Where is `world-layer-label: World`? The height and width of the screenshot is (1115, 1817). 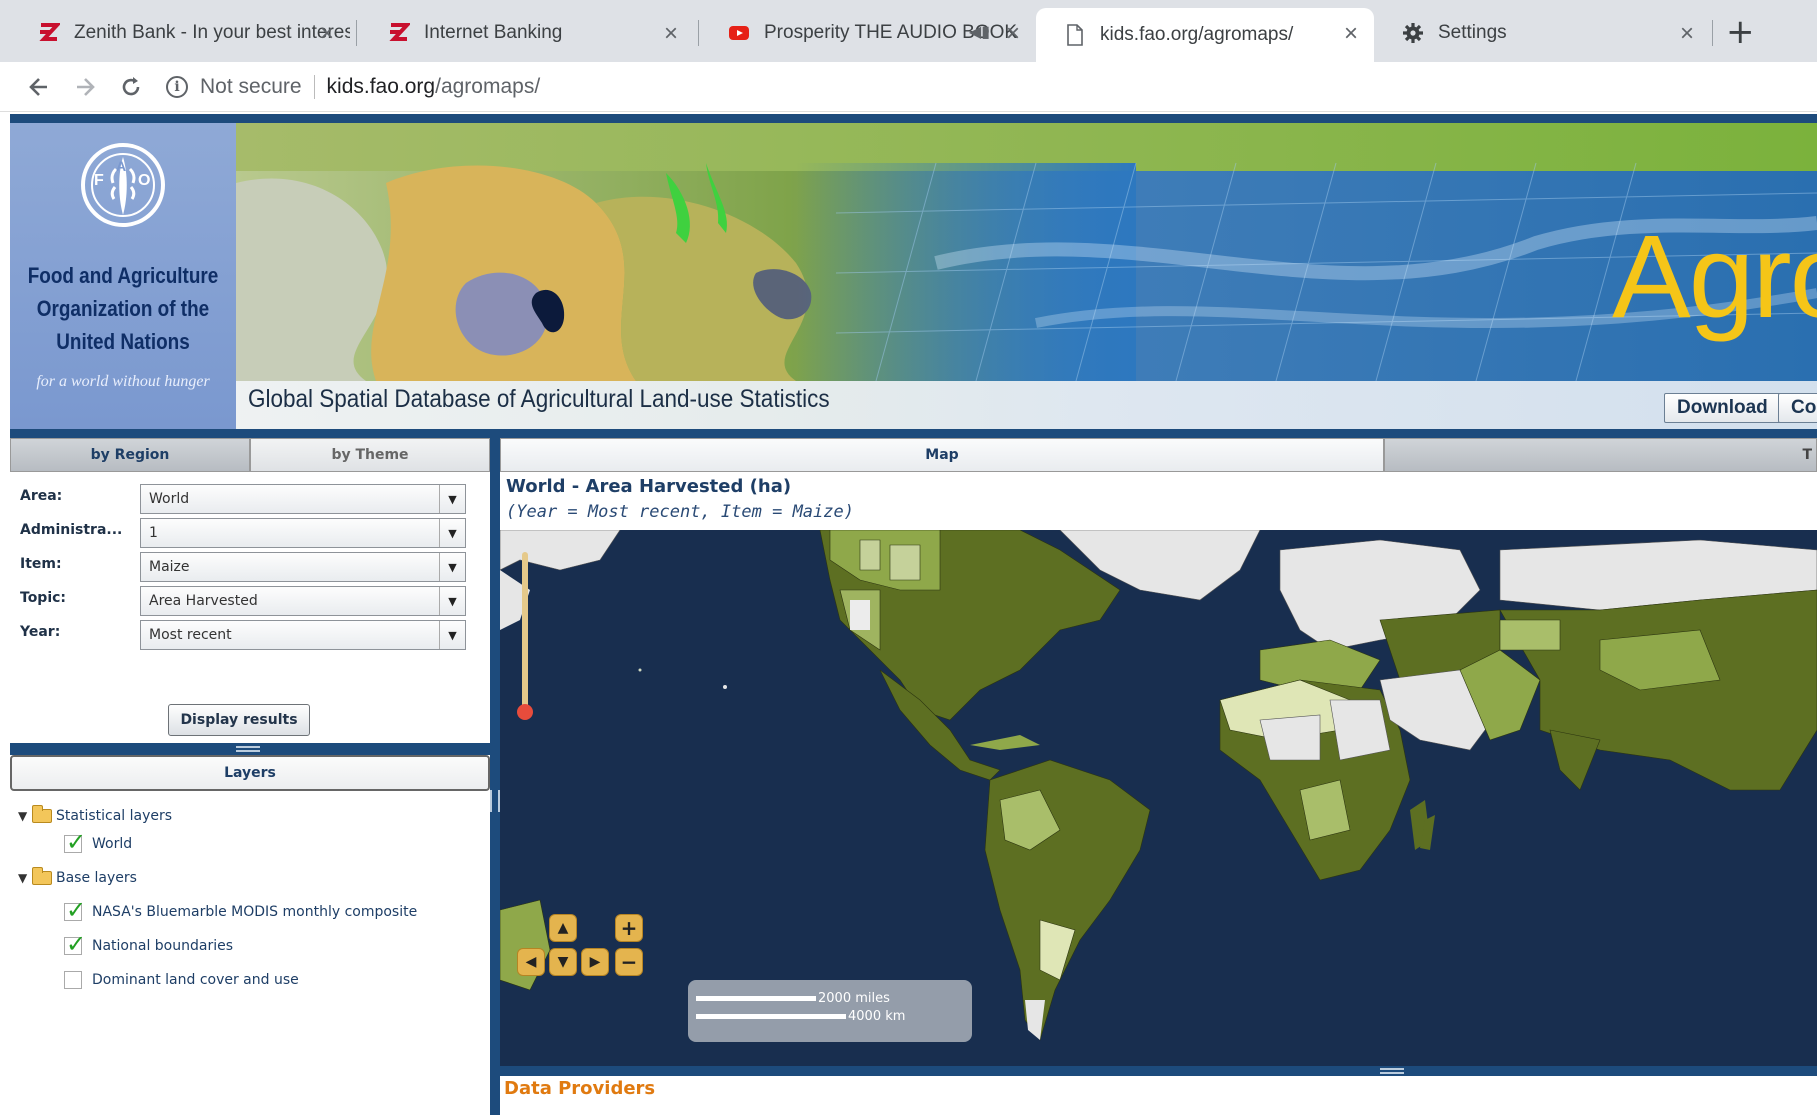
world-layer-label: World is located at coordinates (112, 844).